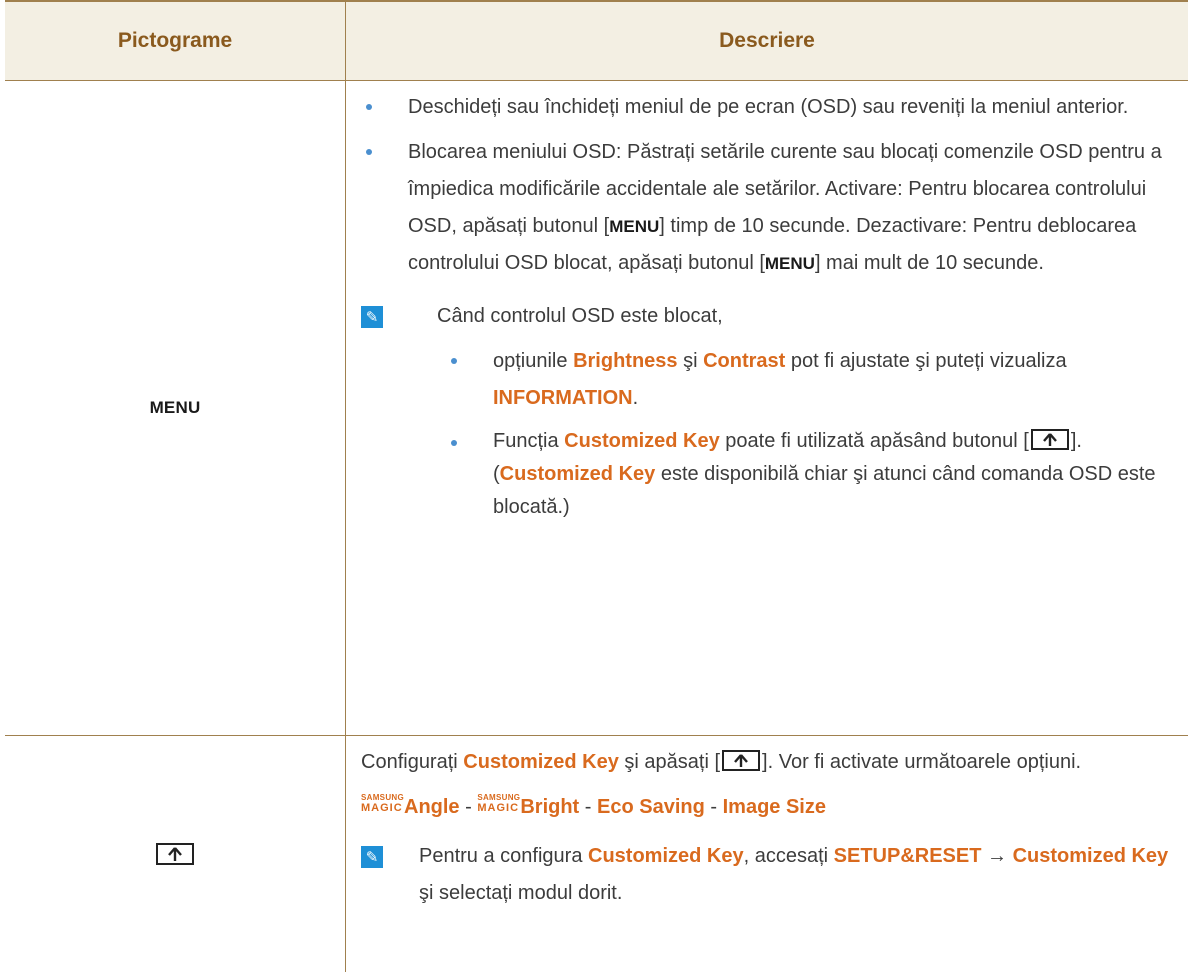  Describe the element at coordinates (550, 807) in the screenshot. I see `option-bright: Bright` at that location.